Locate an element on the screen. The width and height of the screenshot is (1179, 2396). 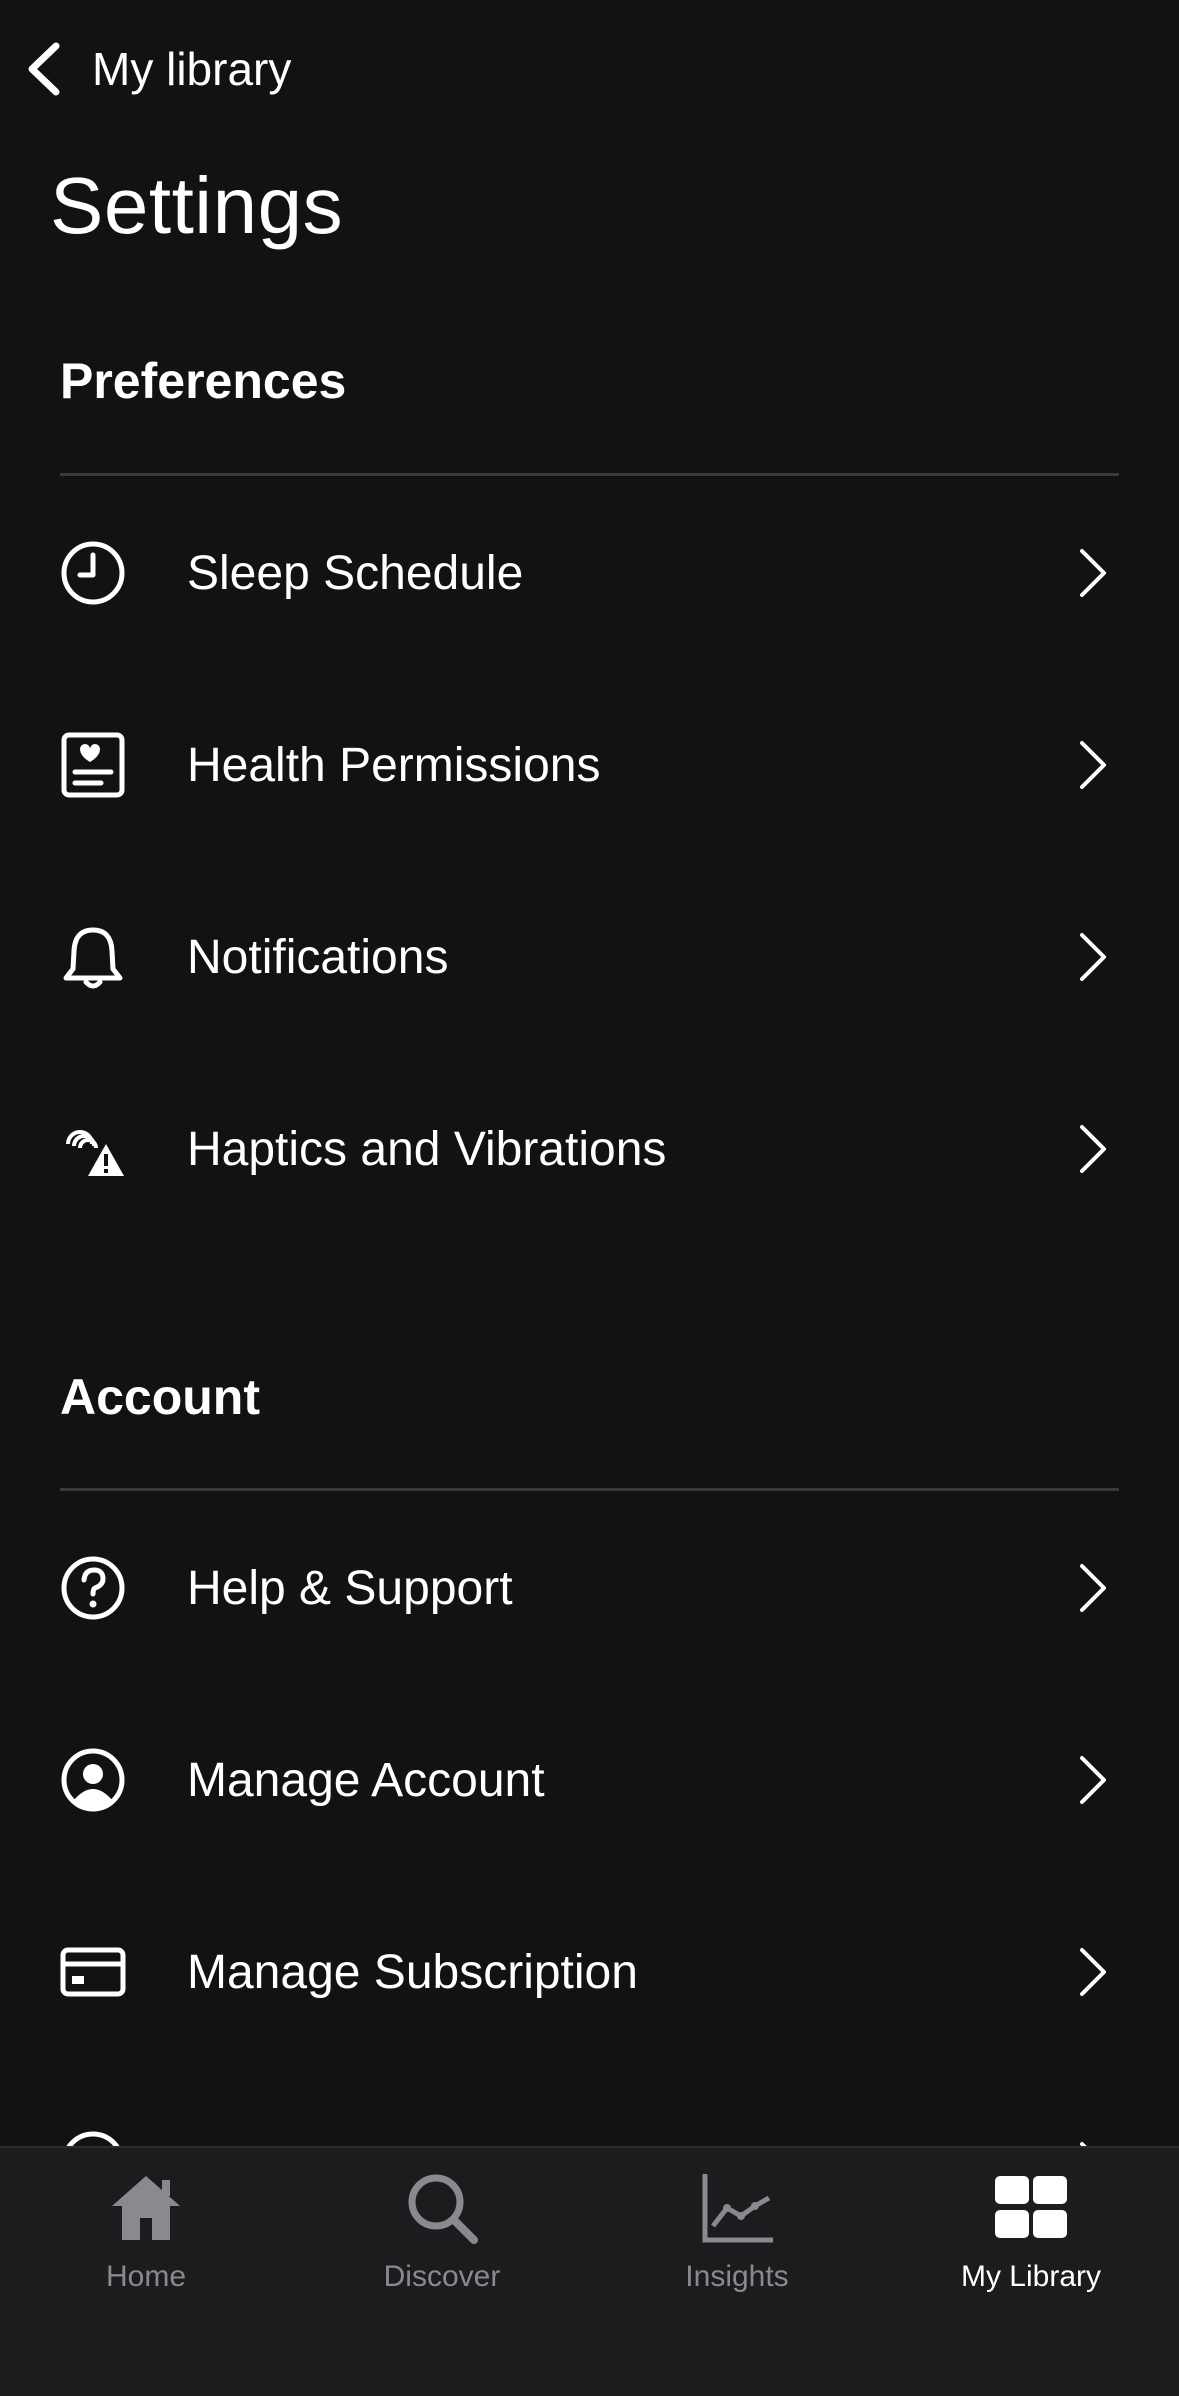
tab-label: Home is located at coordinates (146, 2276).